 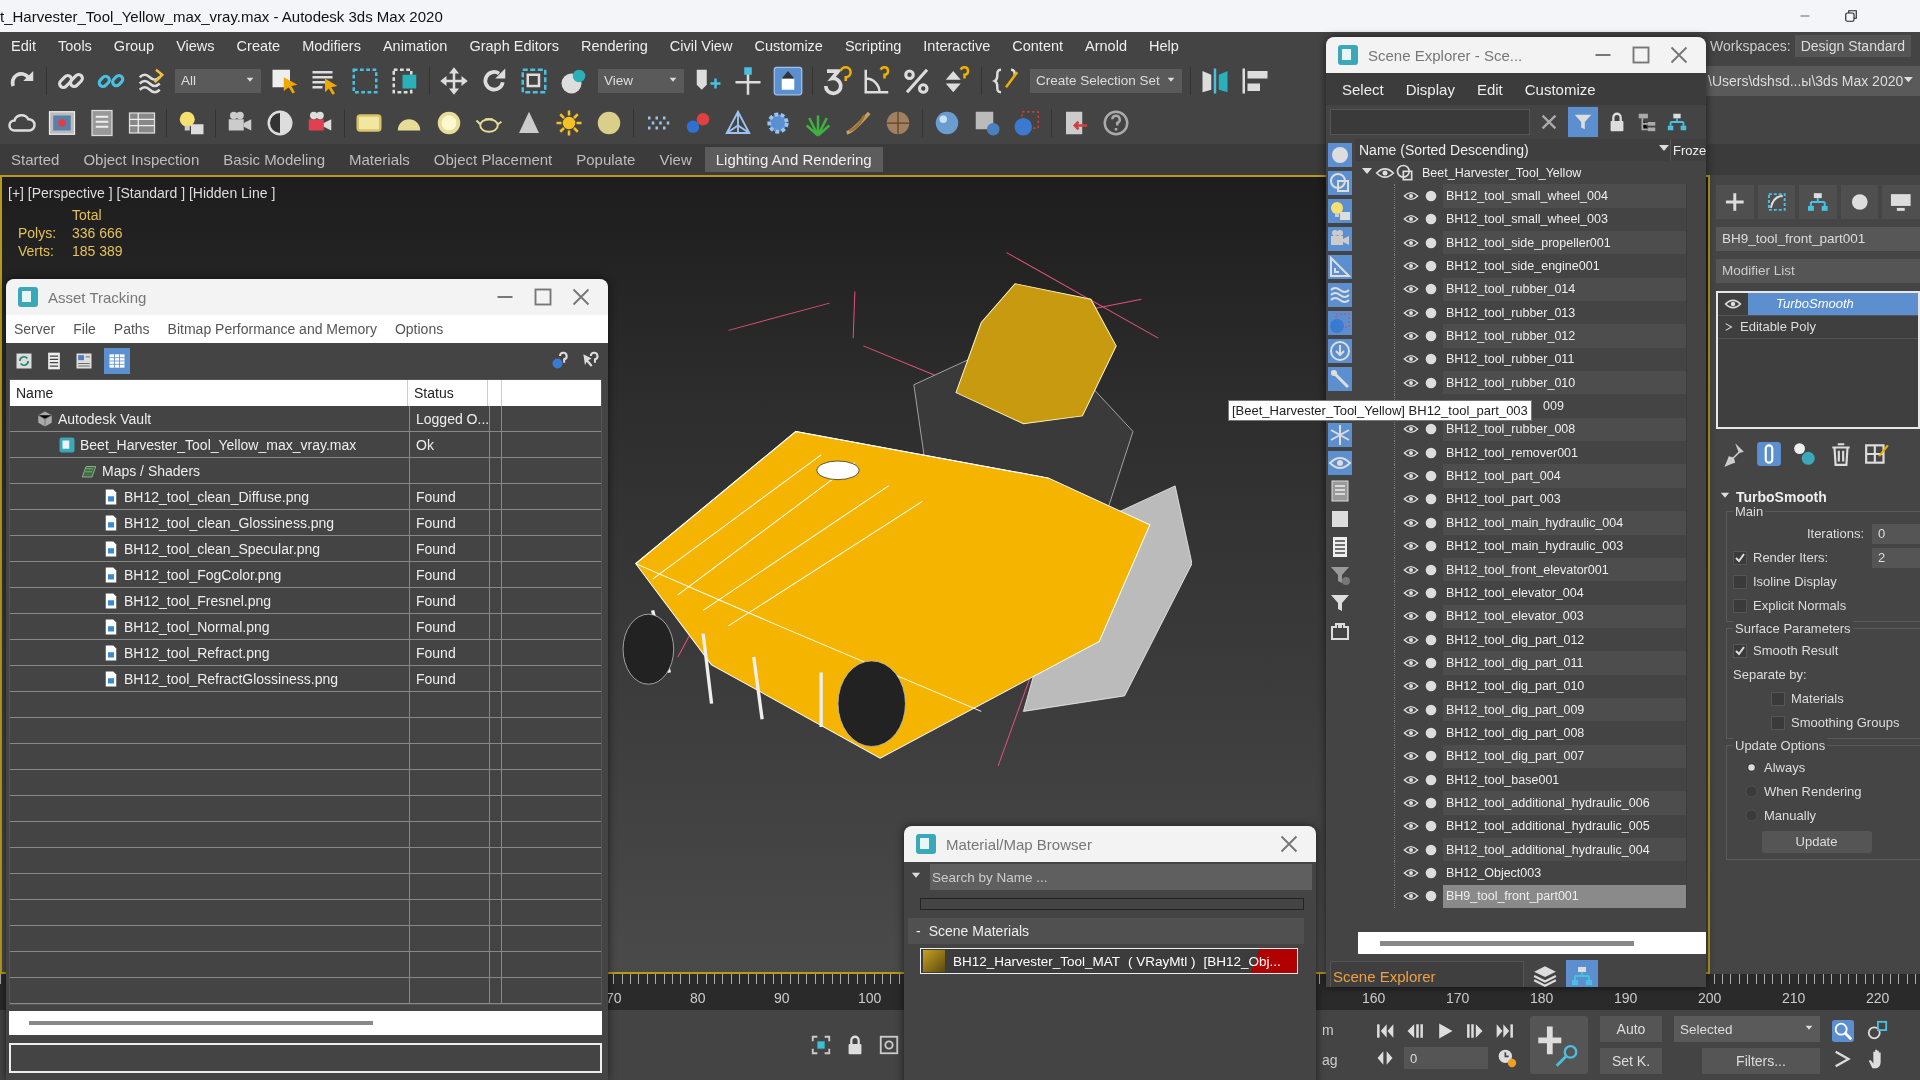 I want to click on modifier-stack-item: Editable Poly, so click(x=1778, y=327).